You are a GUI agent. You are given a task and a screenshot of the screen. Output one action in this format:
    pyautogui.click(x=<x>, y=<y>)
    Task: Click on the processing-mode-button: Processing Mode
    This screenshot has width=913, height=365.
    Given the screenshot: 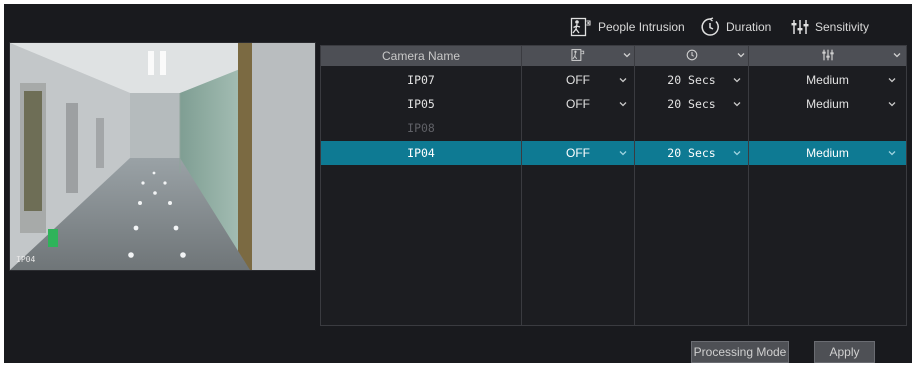 What is the action you would take?
    pyautogui.click(x=740, y=352)
    